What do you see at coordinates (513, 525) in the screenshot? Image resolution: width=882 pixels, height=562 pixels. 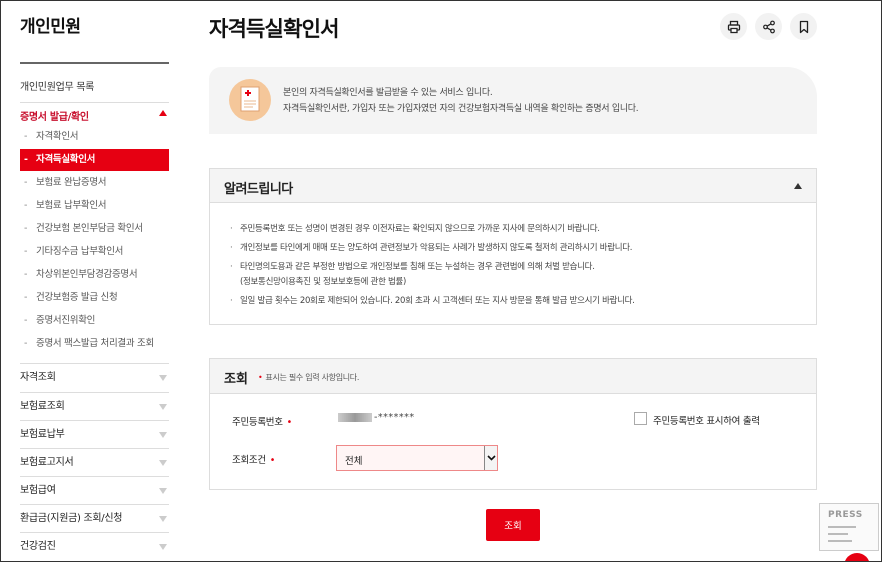 I see `search-button: 조회` at bounding box center [513, 525].